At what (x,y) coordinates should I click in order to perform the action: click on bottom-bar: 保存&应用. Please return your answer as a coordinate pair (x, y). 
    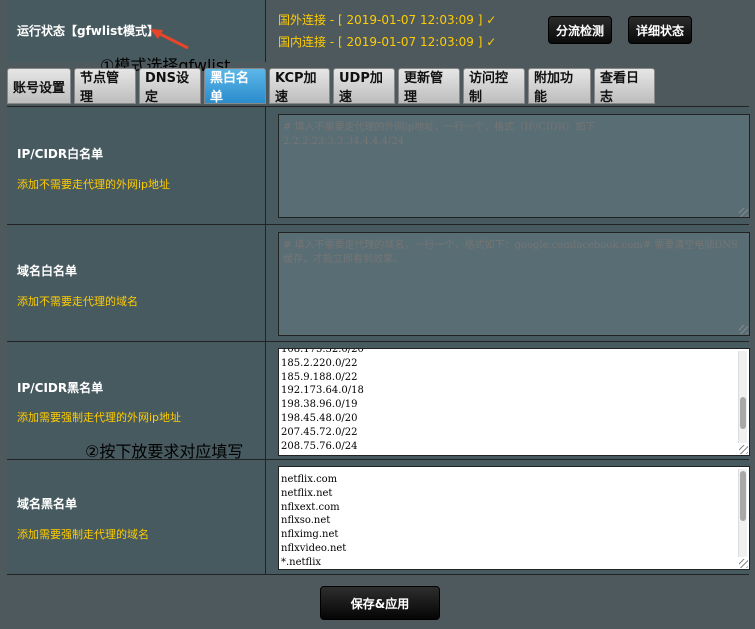
    Looking at the image, I should click on (377, 602).